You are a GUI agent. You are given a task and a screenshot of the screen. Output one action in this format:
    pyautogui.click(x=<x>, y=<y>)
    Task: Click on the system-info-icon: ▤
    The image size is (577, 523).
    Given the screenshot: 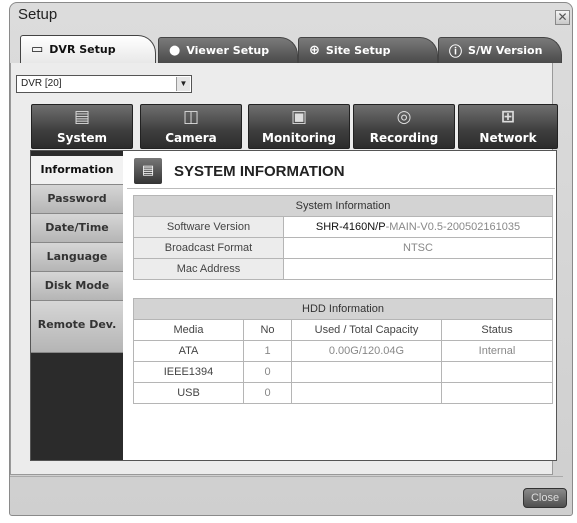 What is the action you would take?
    pyautogui.click(x=148, y=171)
    